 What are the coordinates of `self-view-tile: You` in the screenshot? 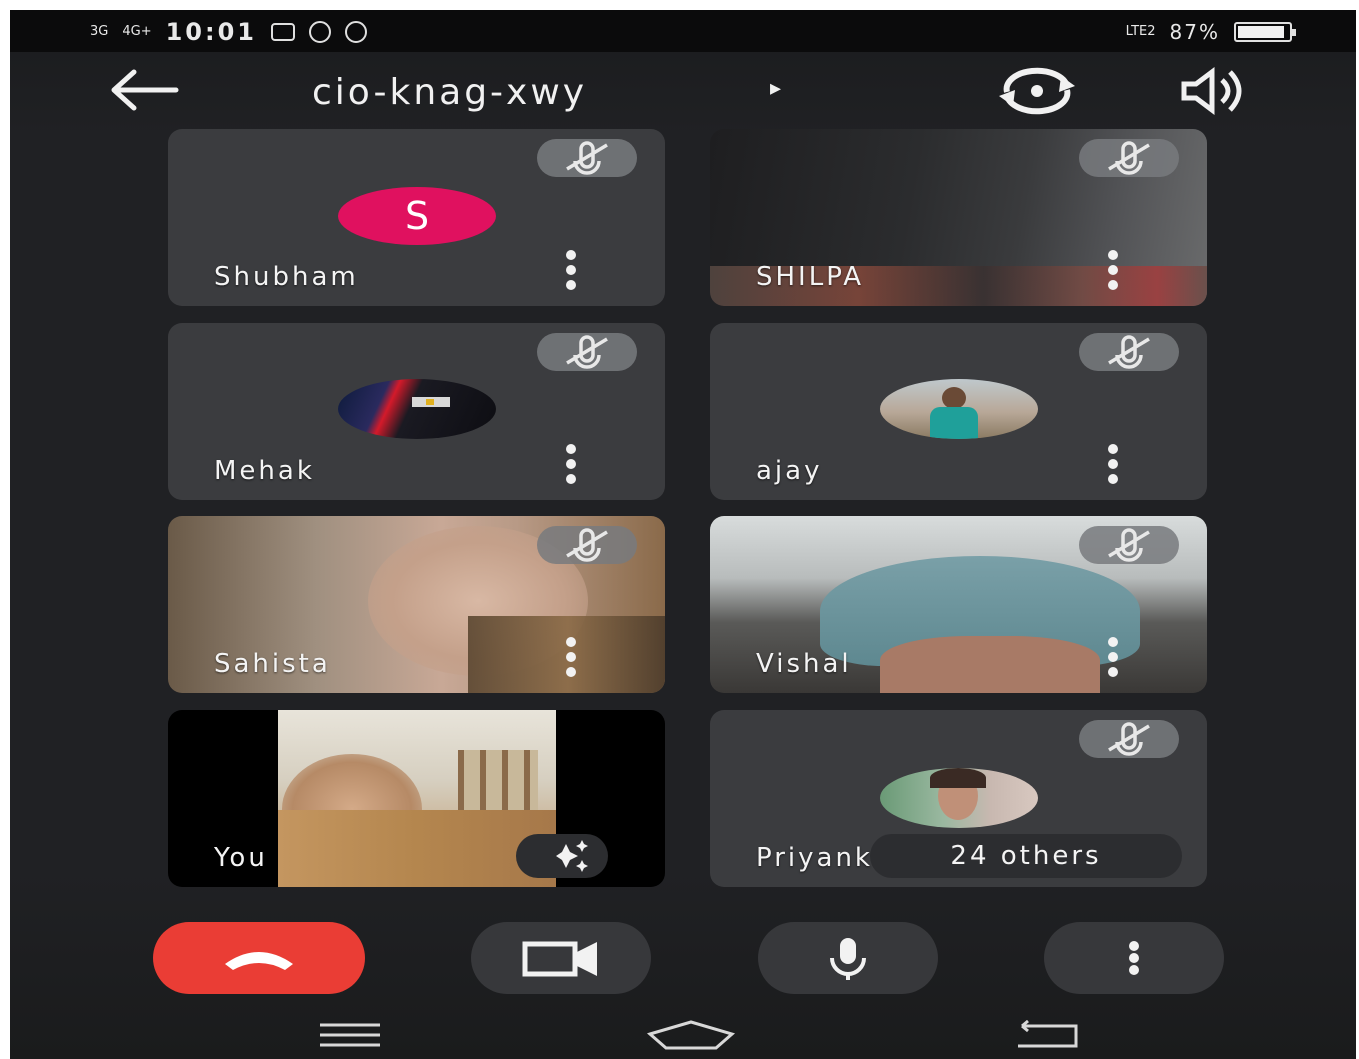 It's located at (416, 798).